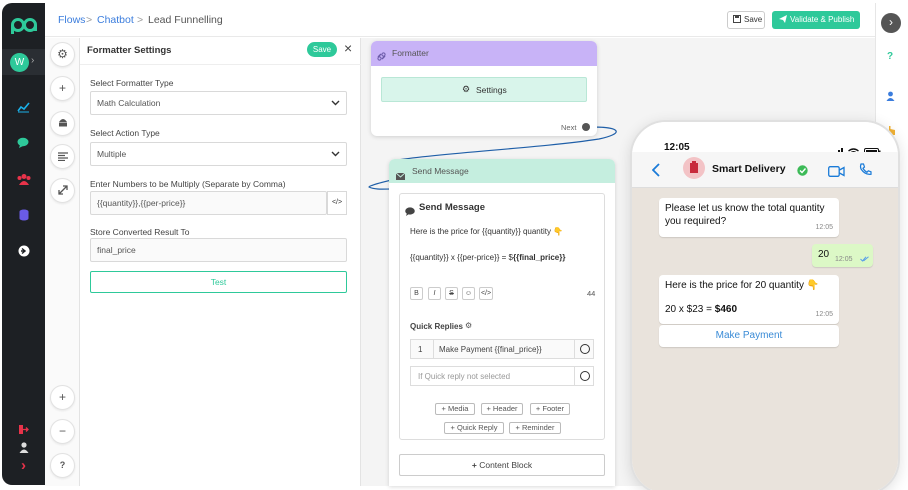 The width and height of the screenshot is (908, 490). I want to click on formatter-settings-button: ⚙ Settings, so click(484, 89).